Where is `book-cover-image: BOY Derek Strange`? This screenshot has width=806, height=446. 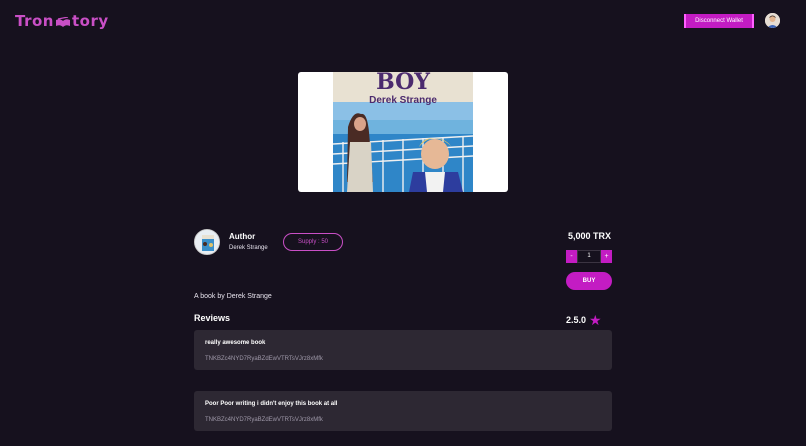
book-cover-image: BOY Derek Strange is located at coordinates (403, 132).